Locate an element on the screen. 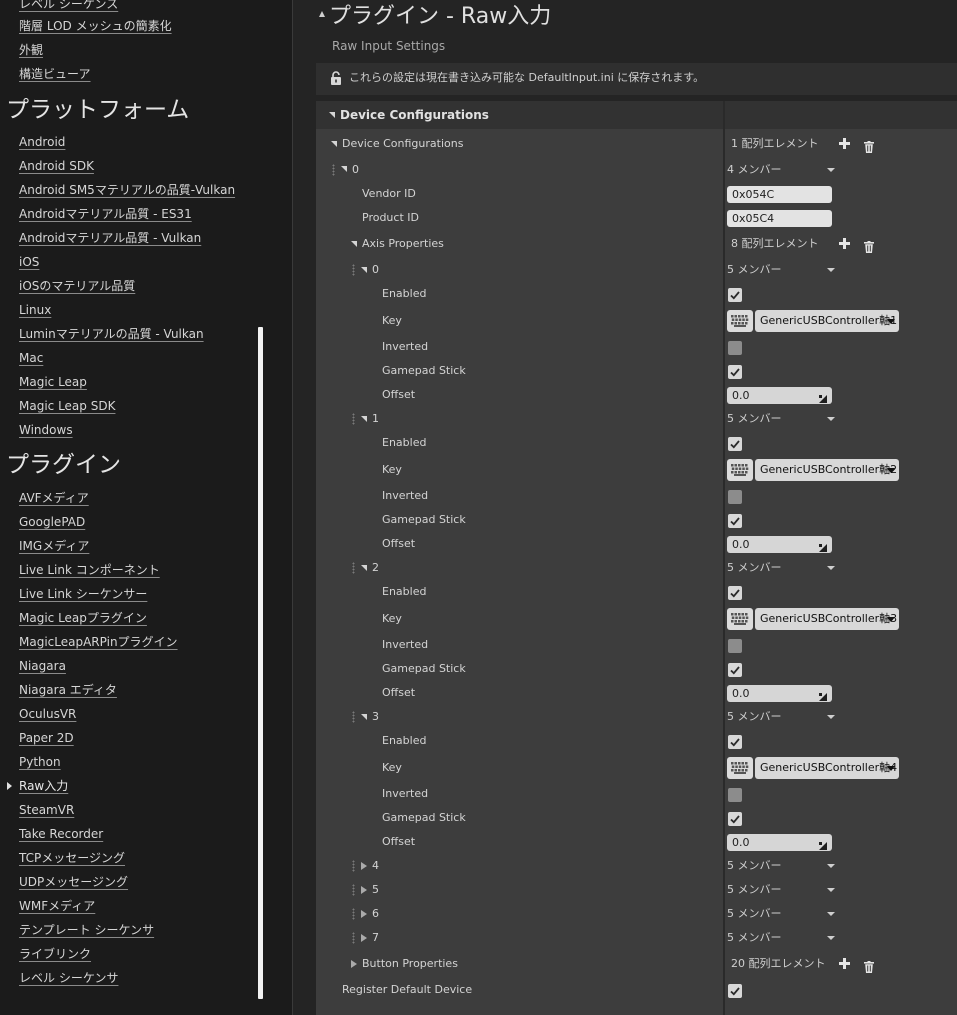 The width and height of the screenshot is (957, 1015). sidebar-item: Live Link コンポーネント is located at coordinates (89, 570).